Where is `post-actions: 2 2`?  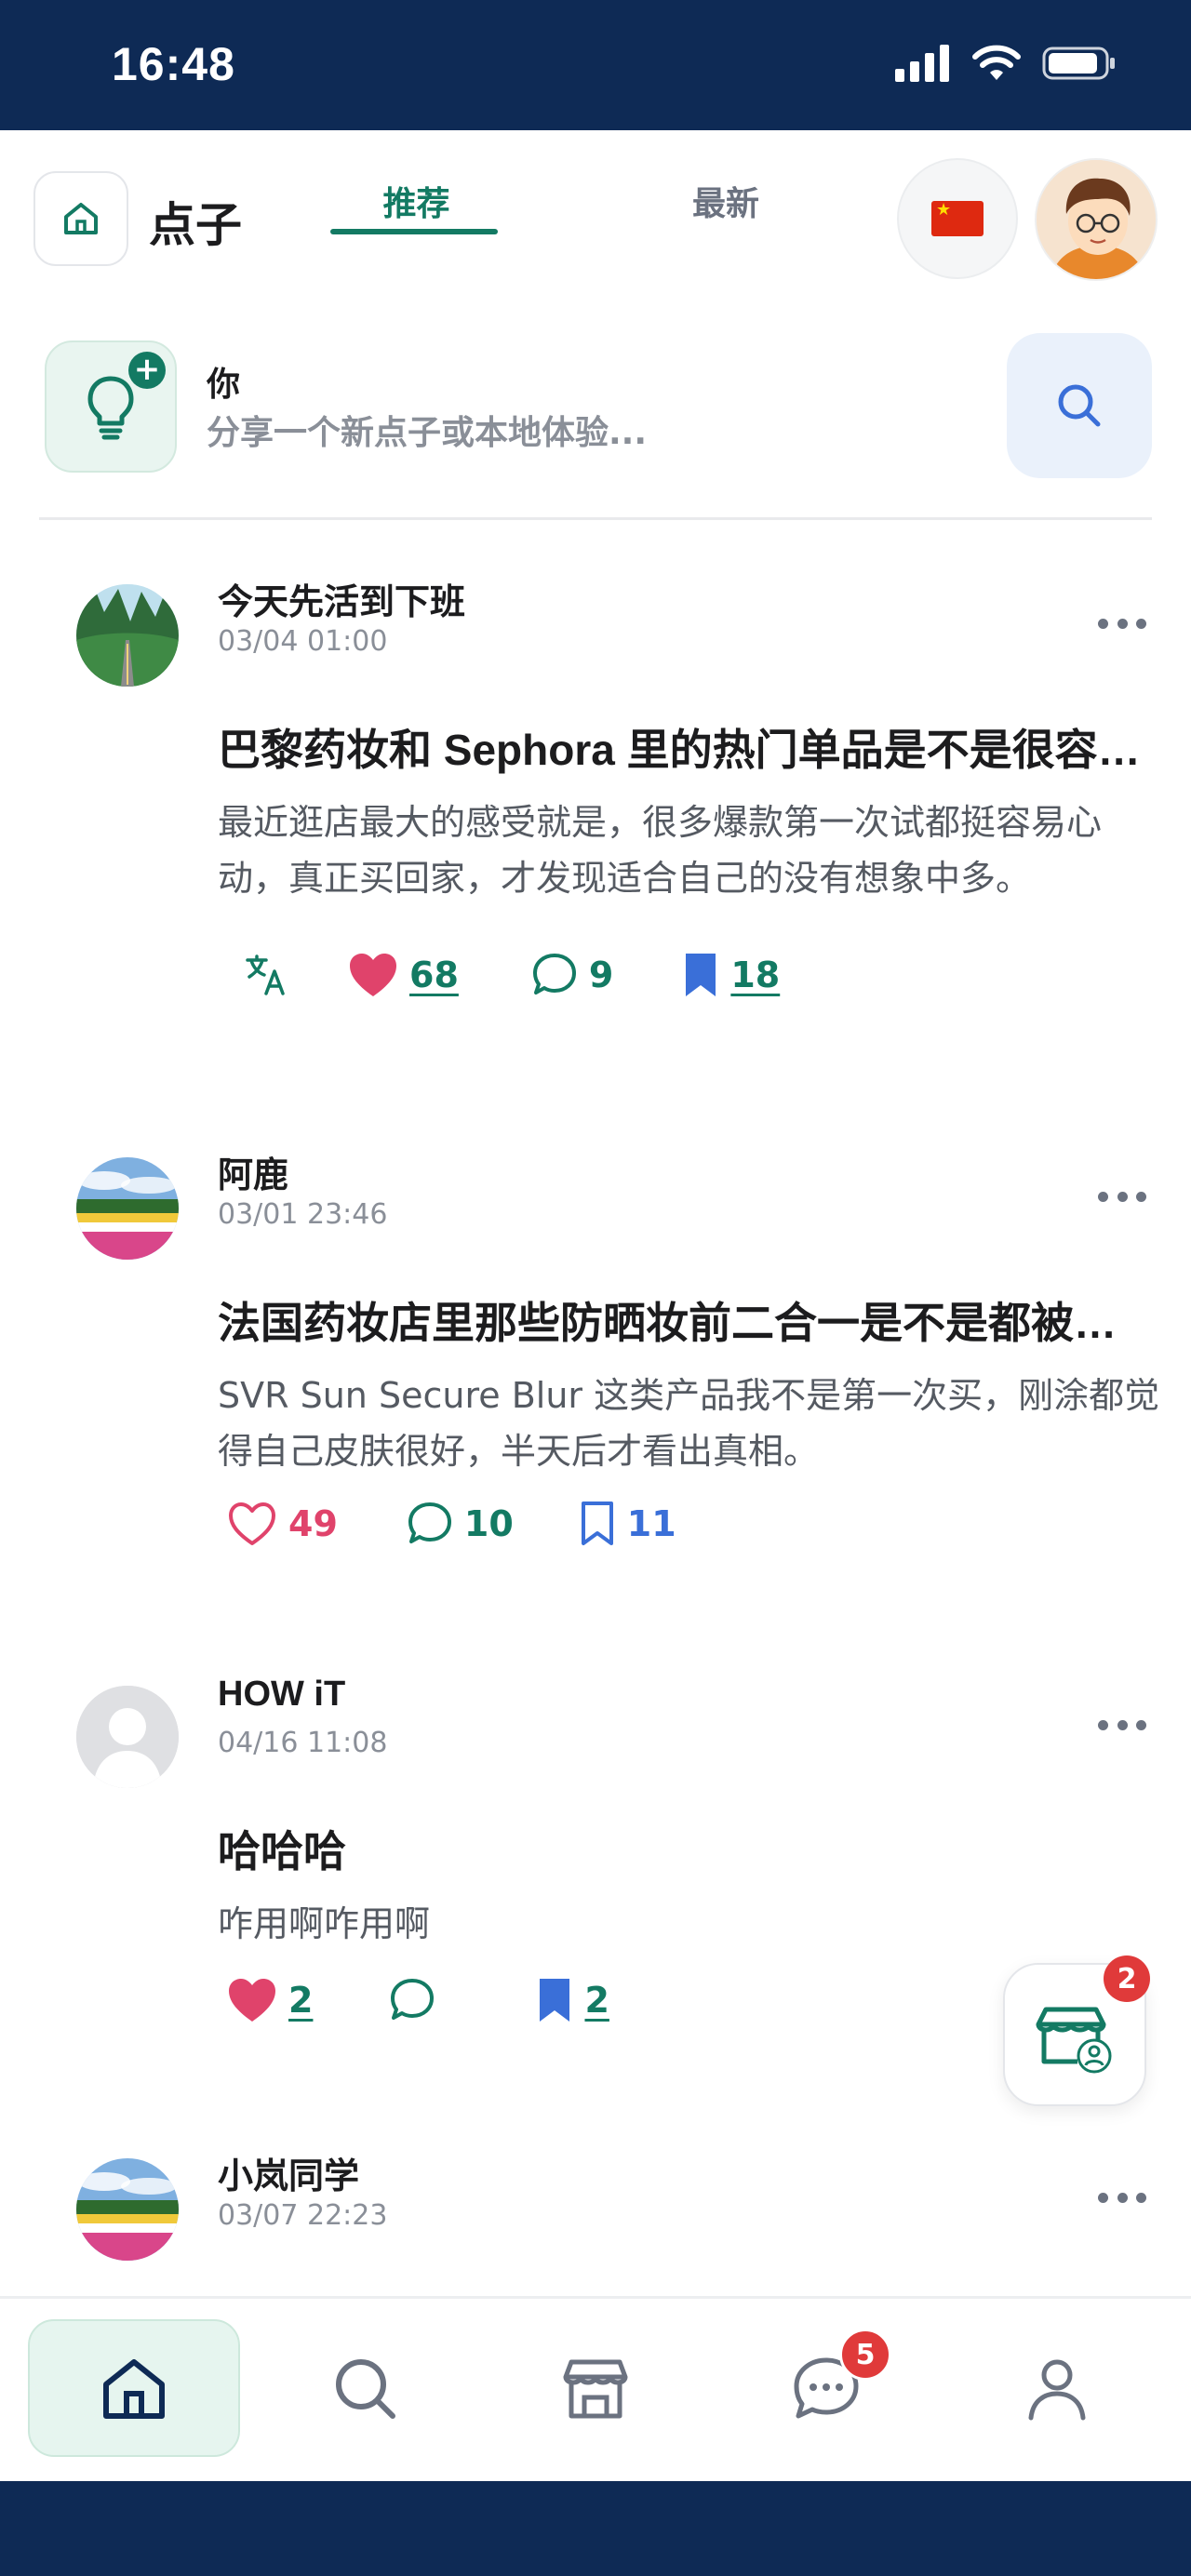 post-actions: 2 2 is located at coordinates (413, 2000).